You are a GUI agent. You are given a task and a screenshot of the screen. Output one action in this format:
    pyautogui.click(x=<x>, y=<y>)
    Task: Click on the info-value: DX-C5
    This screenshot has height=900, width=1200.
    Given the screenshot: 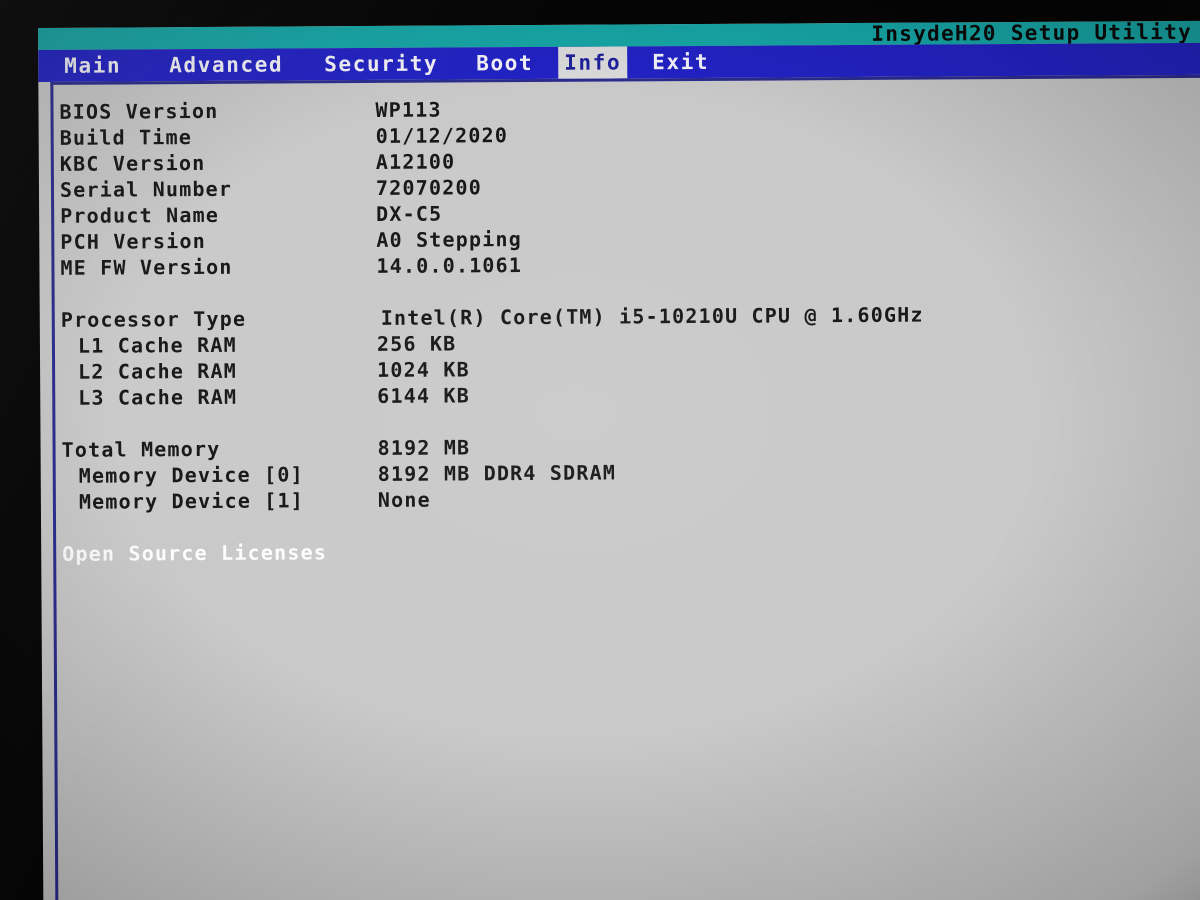 What is the action you would take?
    pyautogui.click(x=409, y=213)
    